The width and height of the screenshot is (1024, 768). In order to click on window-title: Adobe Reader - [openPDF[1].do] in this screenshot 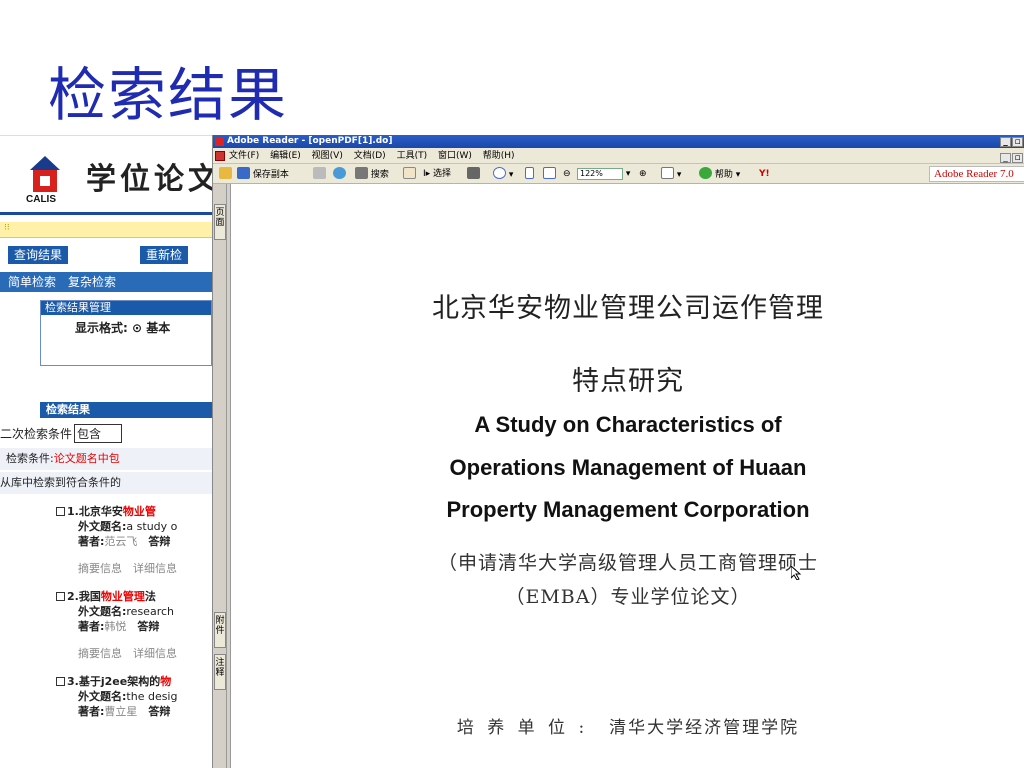, I will do `click(310, 141)`.